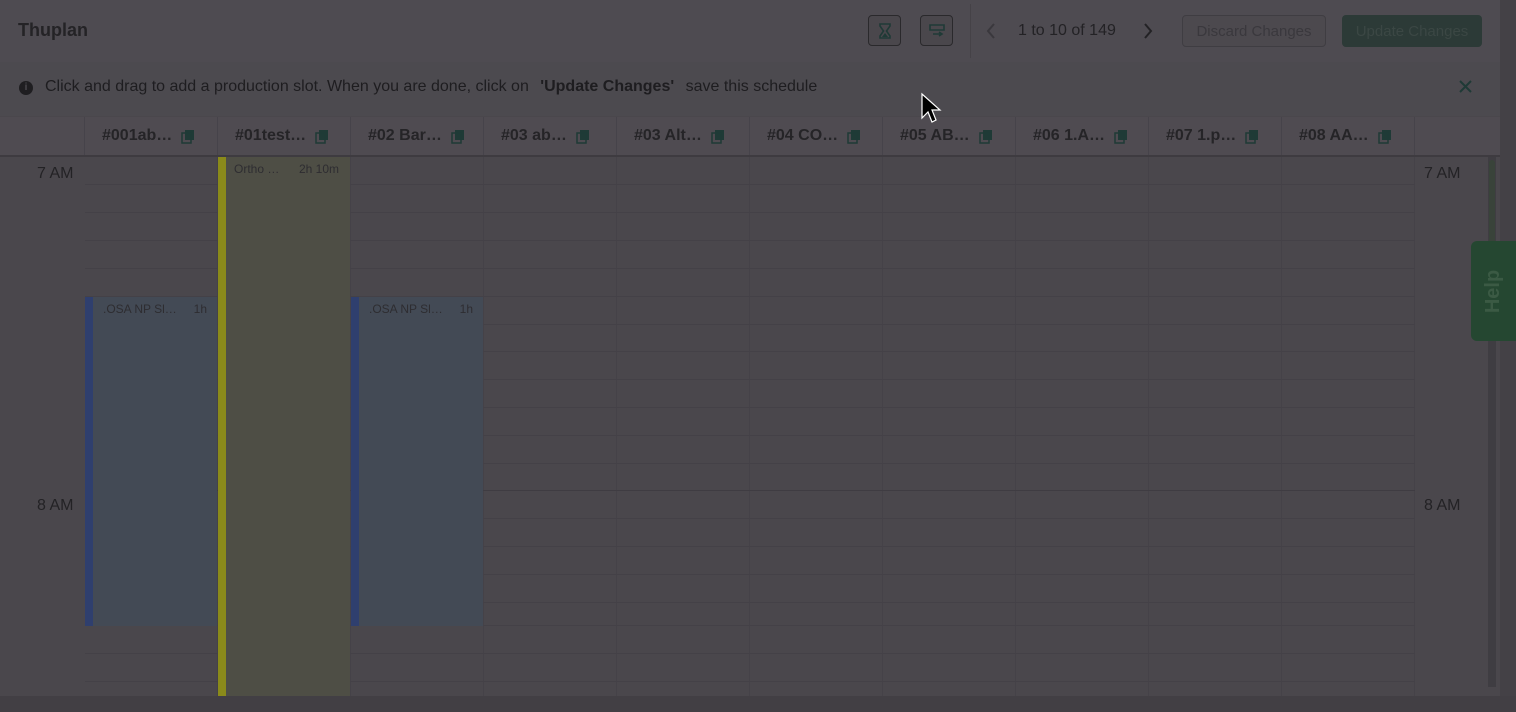  Describe the element at coordinates (1412, 31) in the screenshot. I see `update-changes-button: Update Changes` at that location.